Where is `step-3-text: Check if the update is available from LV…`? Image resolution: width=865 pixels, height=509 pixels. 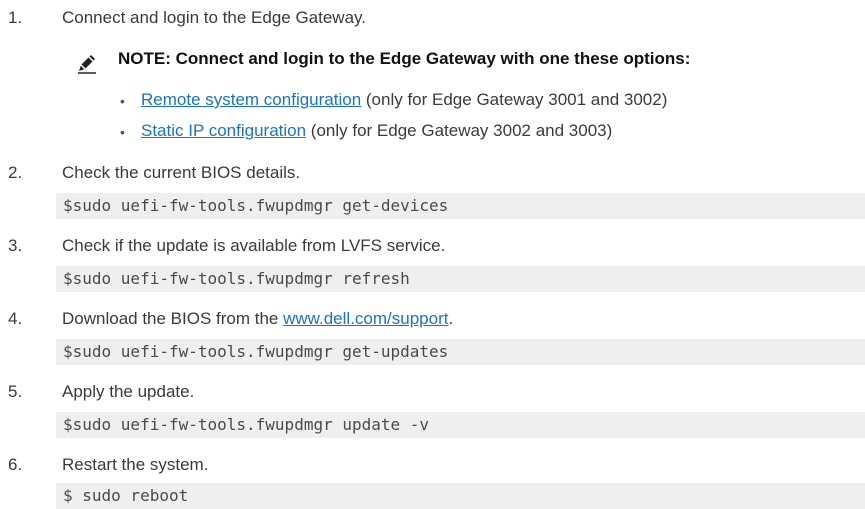 step-3-text: Check if the update is available from LV… is located at coordinates (254, 245).